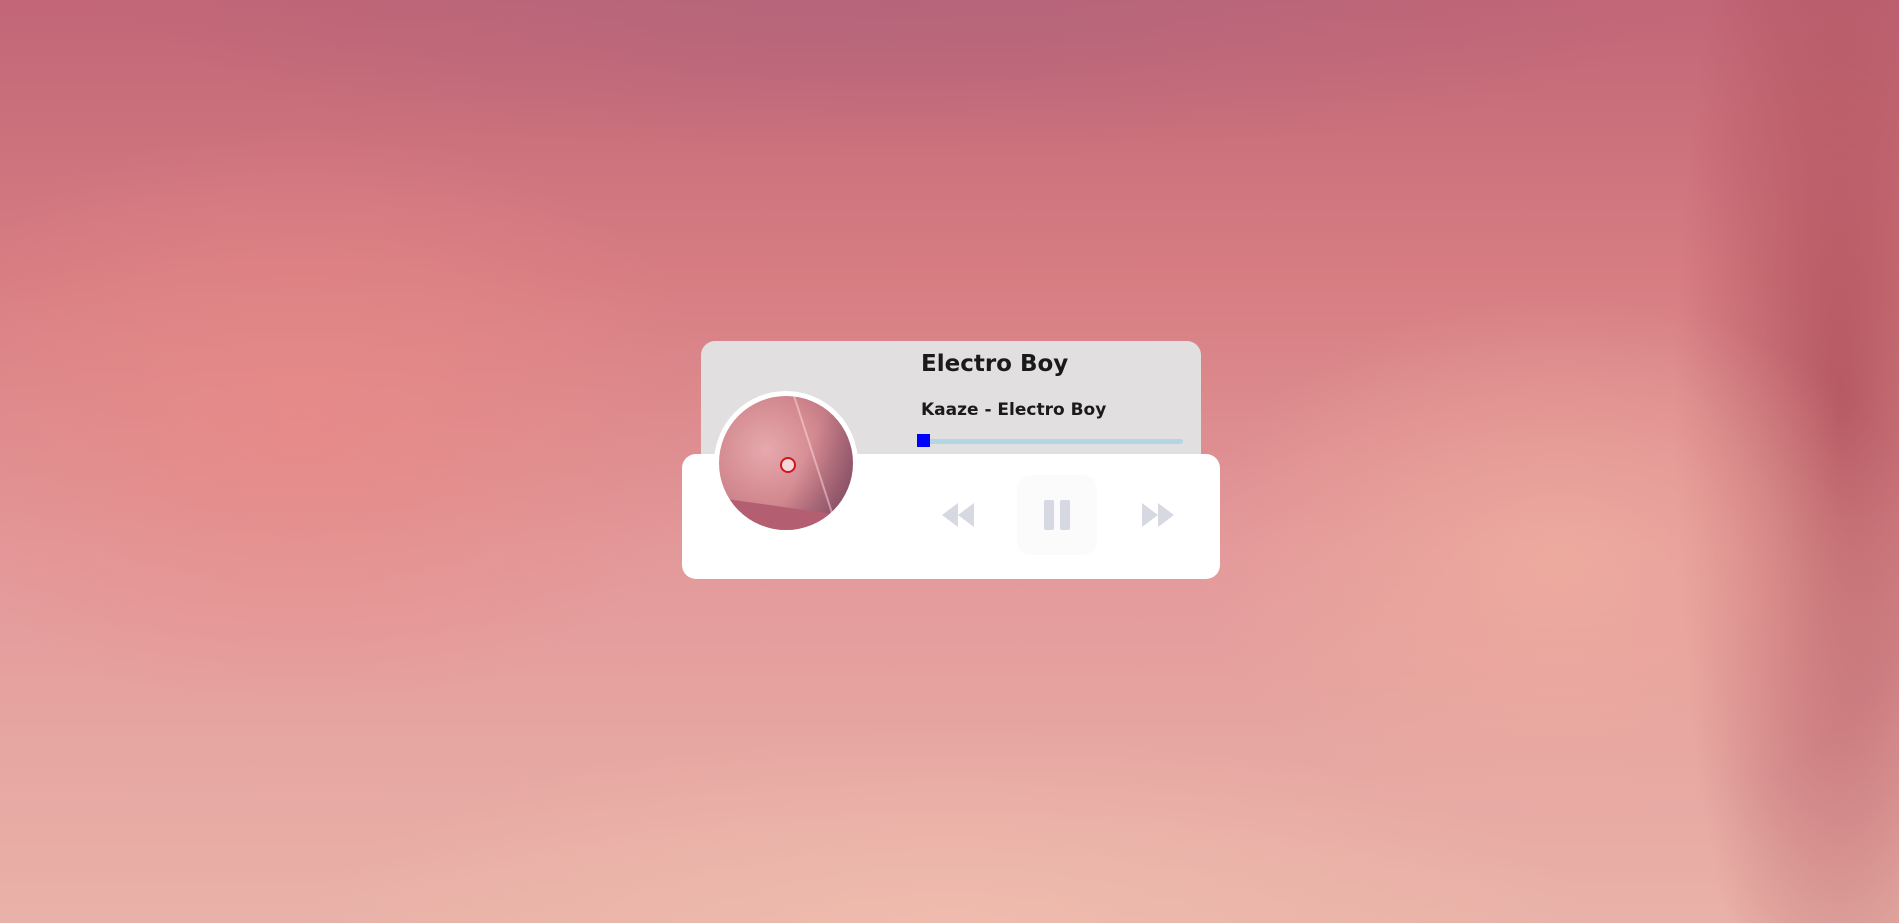 This screenshot has width=1899, height=923. I want to click on disc-center-icon, so click(788, 465).